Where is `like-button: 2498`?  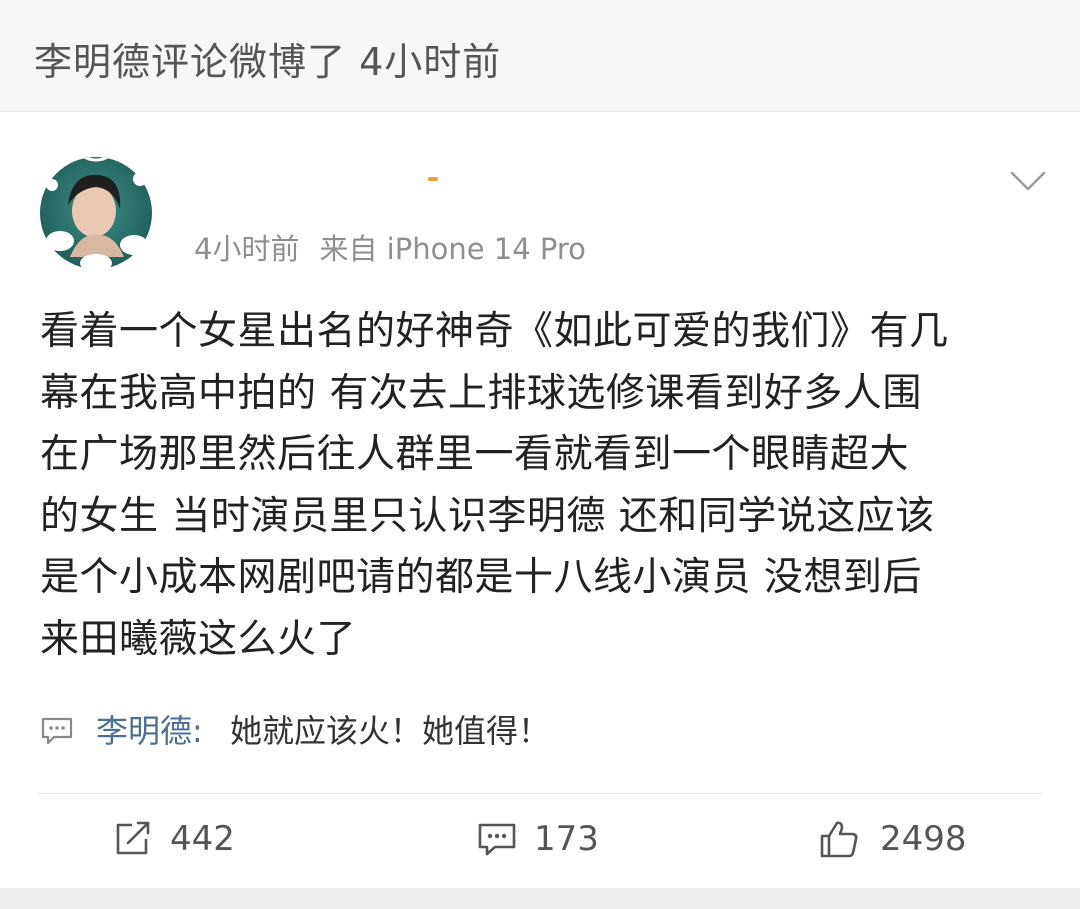
like-button: 2498 is located at coordinates (918, 839).